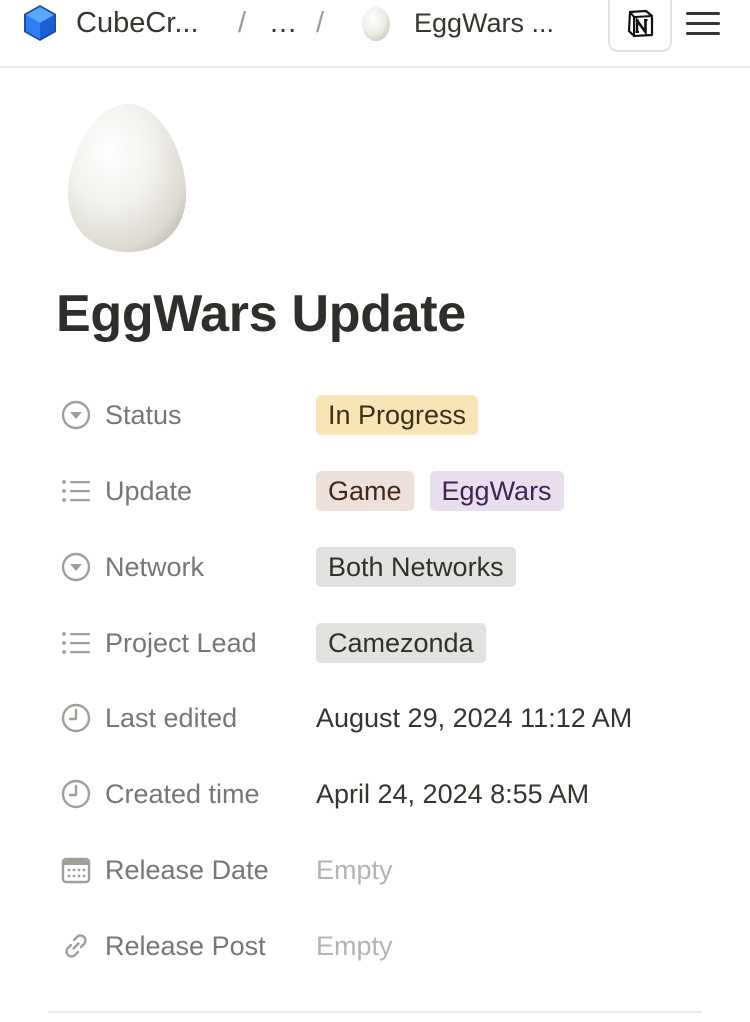 This screenshot has width=750, height=1022. I want to click on created-time-timestamp: April 24, 2024 8:55 AM, so click(453, 793).